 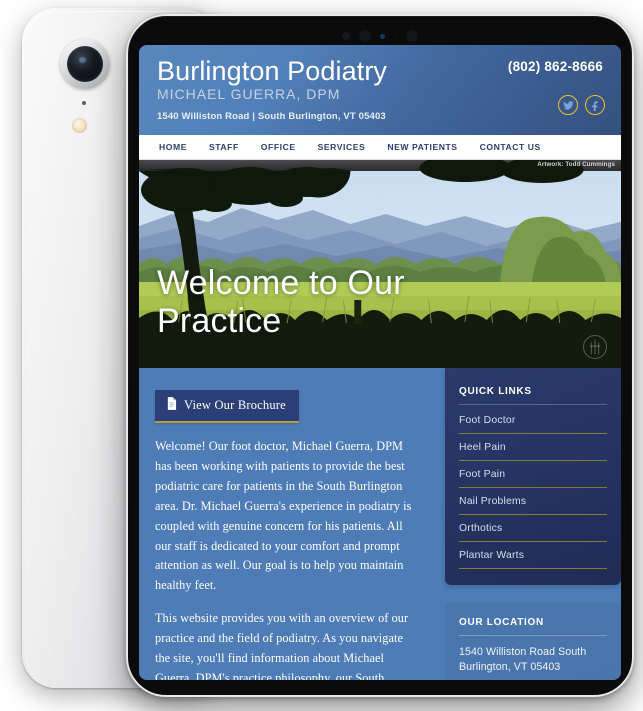 I want to click on lens-glint, so click(x=82, y=60).